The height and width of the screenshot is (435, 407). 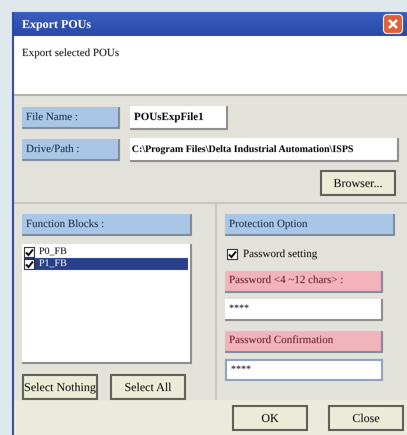 I want to click on checkbox-label: Password setting, so click(x=280, y=254).